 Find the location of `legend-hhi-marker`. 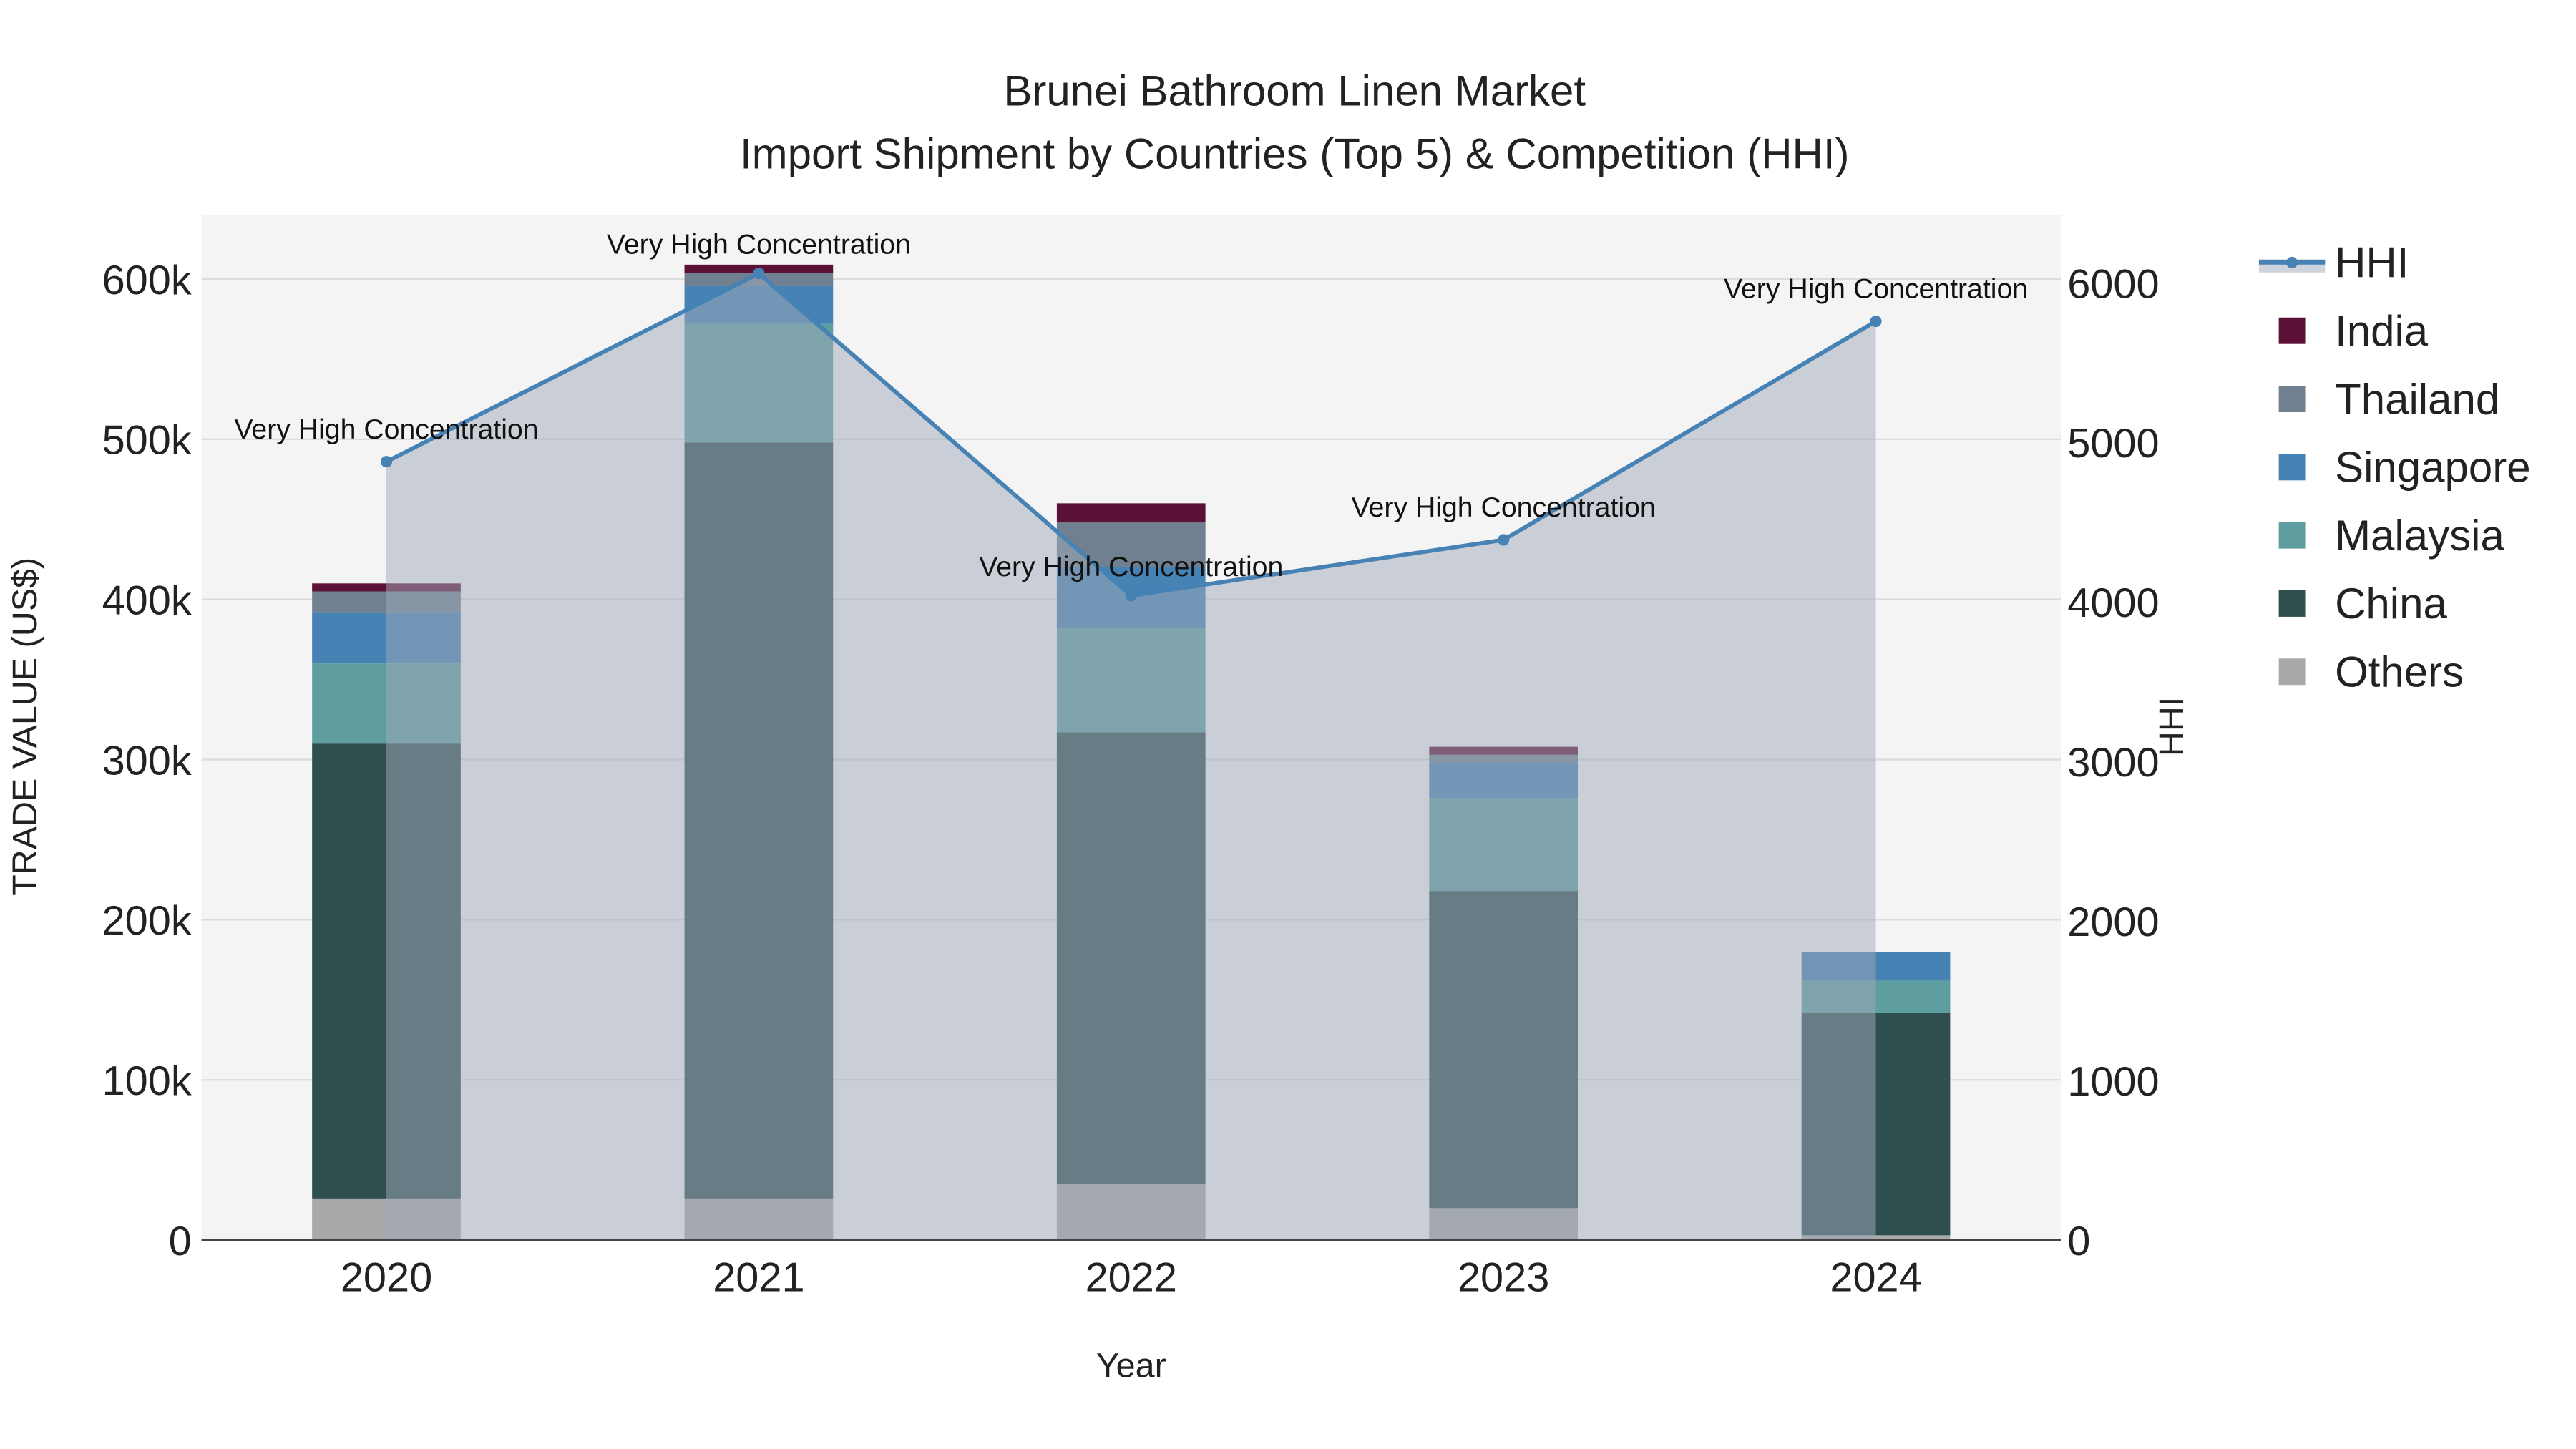

legend-hhi-marker is located at coordinates (2292, 262).